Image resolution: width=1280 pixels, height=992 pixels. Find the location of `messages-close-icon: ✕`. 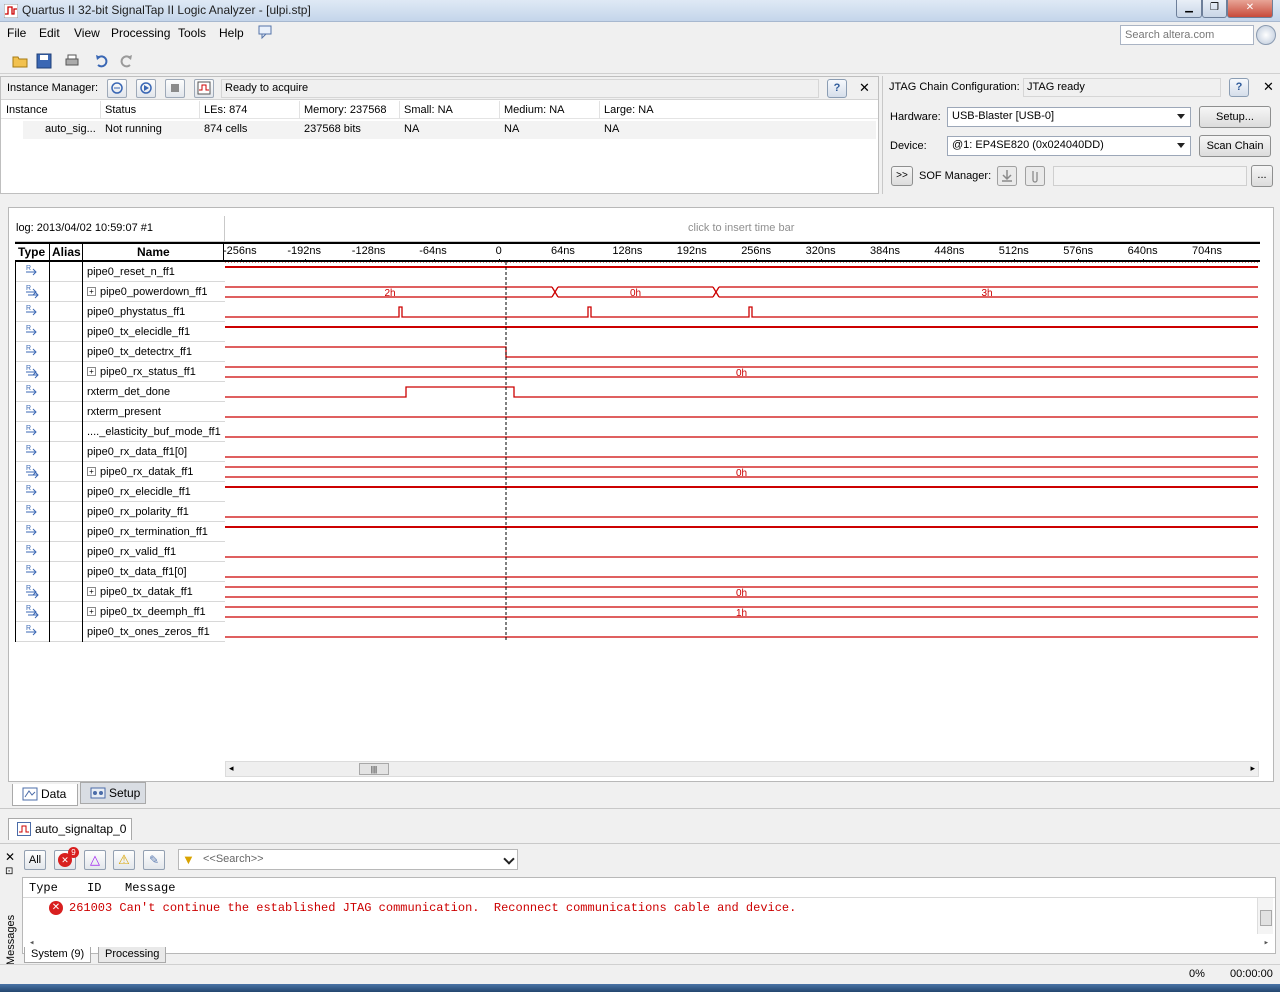

messages-close-icon: ✕ is located at coordinates (10, 857).